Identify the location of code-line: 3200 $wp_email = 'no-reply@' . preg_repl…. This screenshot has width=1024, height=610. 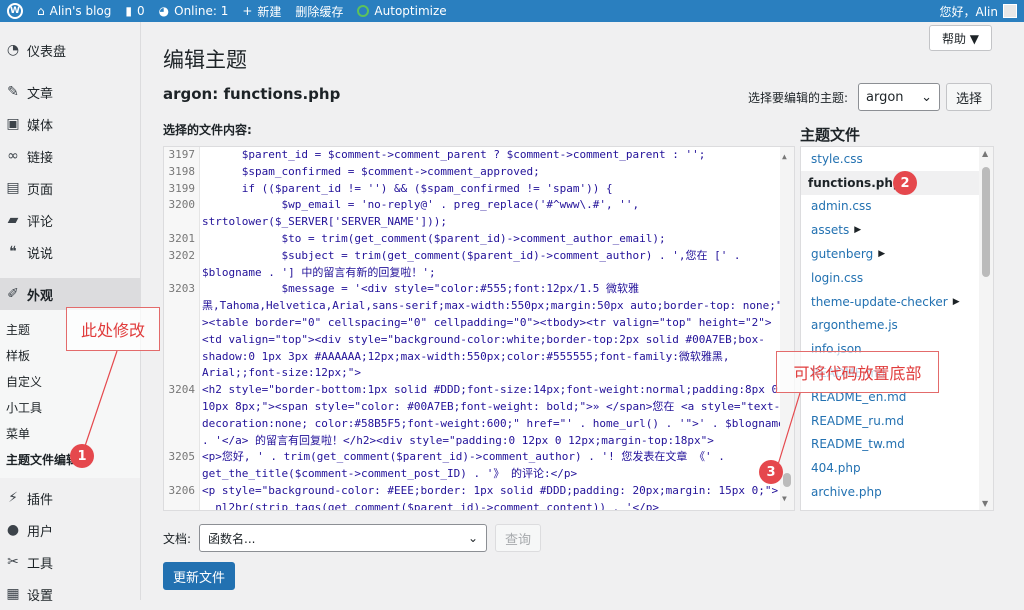
(474, 205).